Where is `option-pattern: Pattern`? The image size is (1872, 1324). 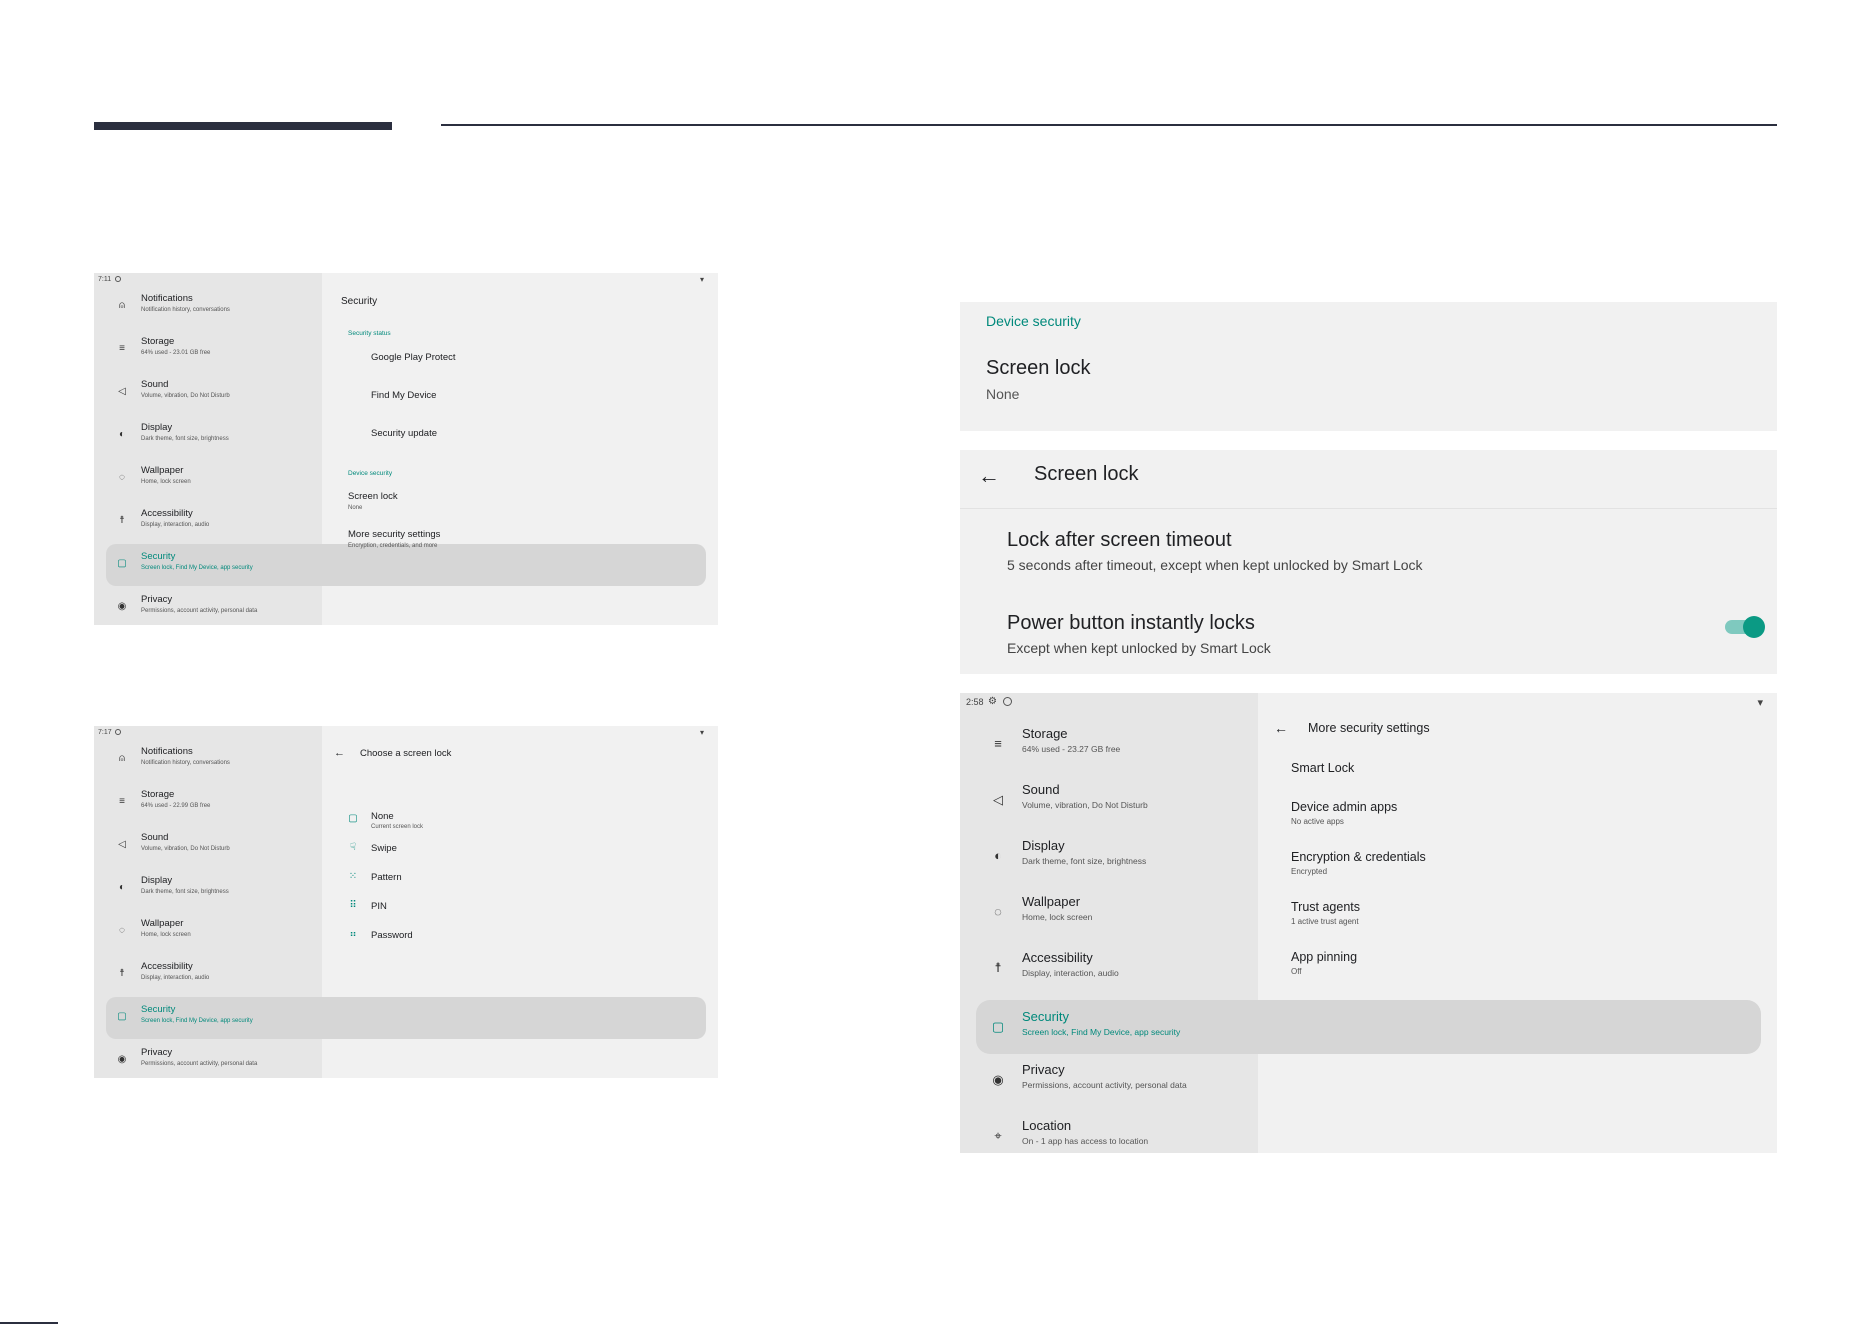 option-pattern: Pattern is located at coordinates (386, 877).